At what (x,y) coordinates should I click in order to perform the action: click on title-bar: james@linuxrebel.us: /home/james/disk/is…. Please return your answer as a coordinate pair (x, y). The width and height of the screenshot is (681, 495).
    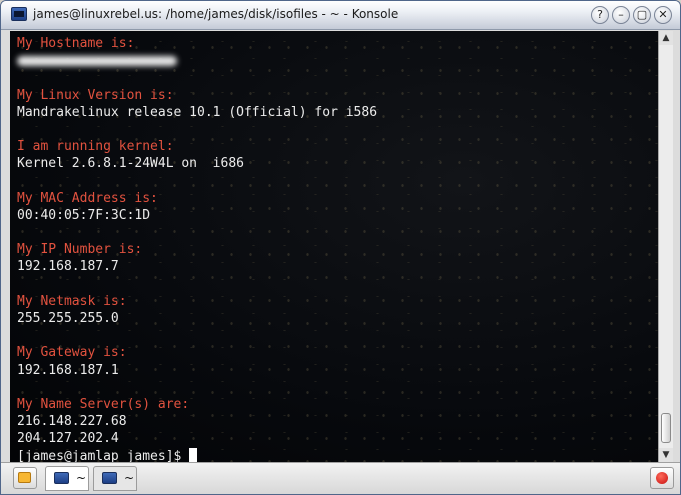
    Looking at the image, I should click on (340, 15).